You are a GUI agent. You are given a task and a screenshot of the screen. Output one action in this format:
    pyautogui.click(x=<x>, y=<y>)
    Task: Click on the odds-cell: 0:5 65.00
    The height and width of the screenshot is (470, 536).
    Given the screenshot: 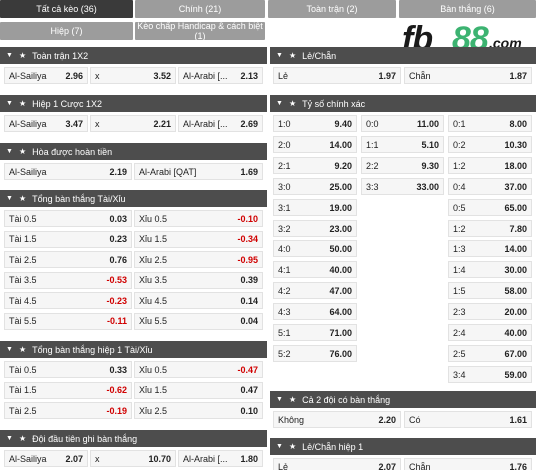 What is the action you would take?
    pyautogui.click(x=490, y=207)
    